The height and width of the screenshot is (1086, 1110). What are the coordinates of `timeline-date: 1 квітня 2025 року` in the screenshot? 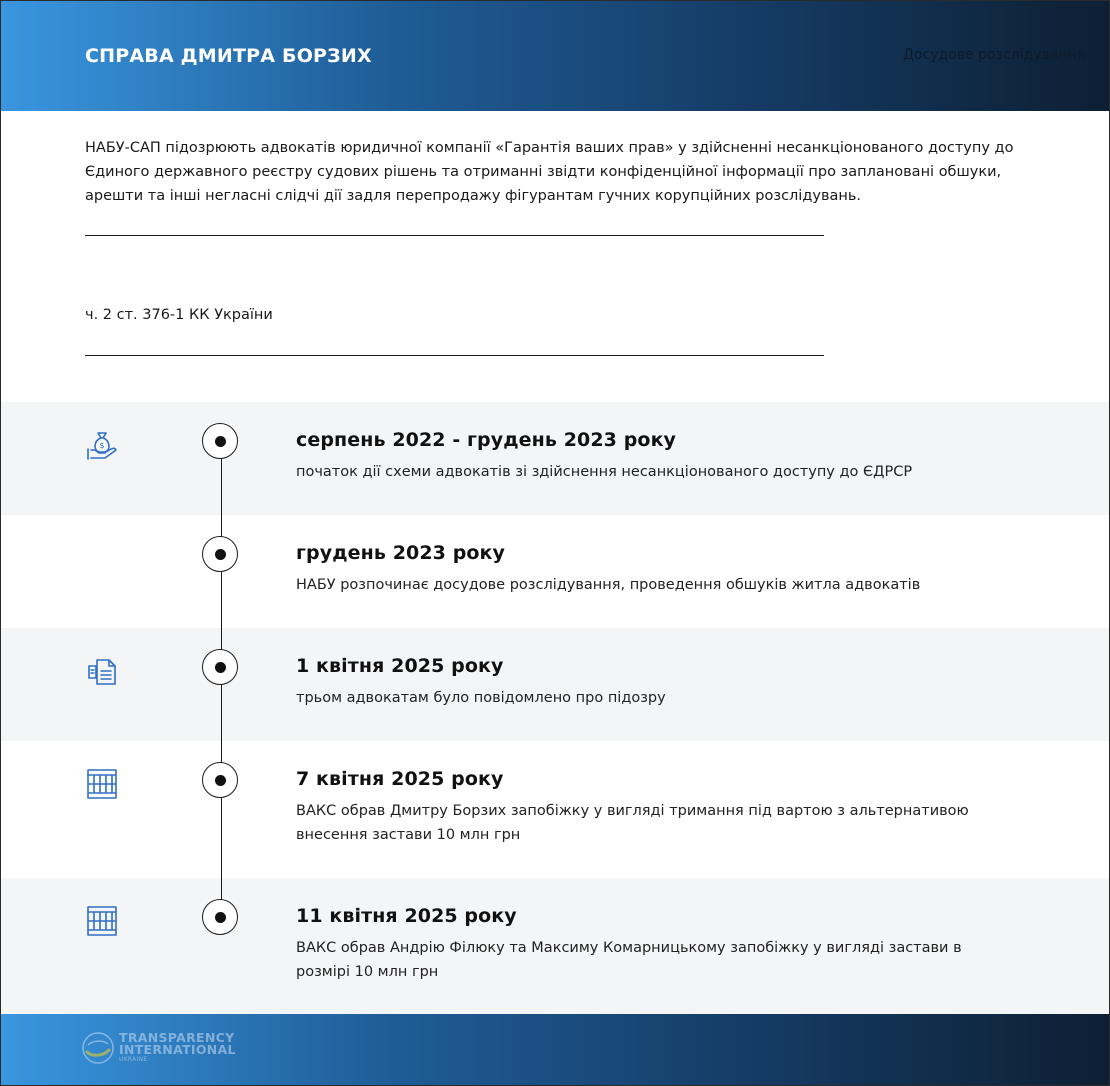 It's located at (400, 666).